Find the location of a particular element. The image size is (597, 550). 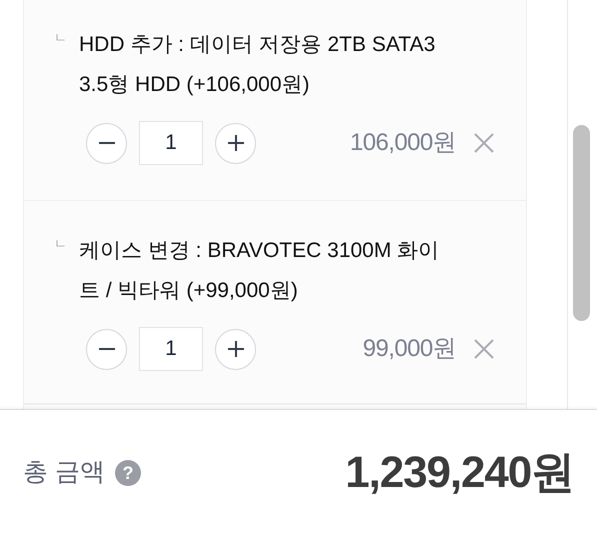

option-price: 99,000원 is located at coordinates (409, 349).